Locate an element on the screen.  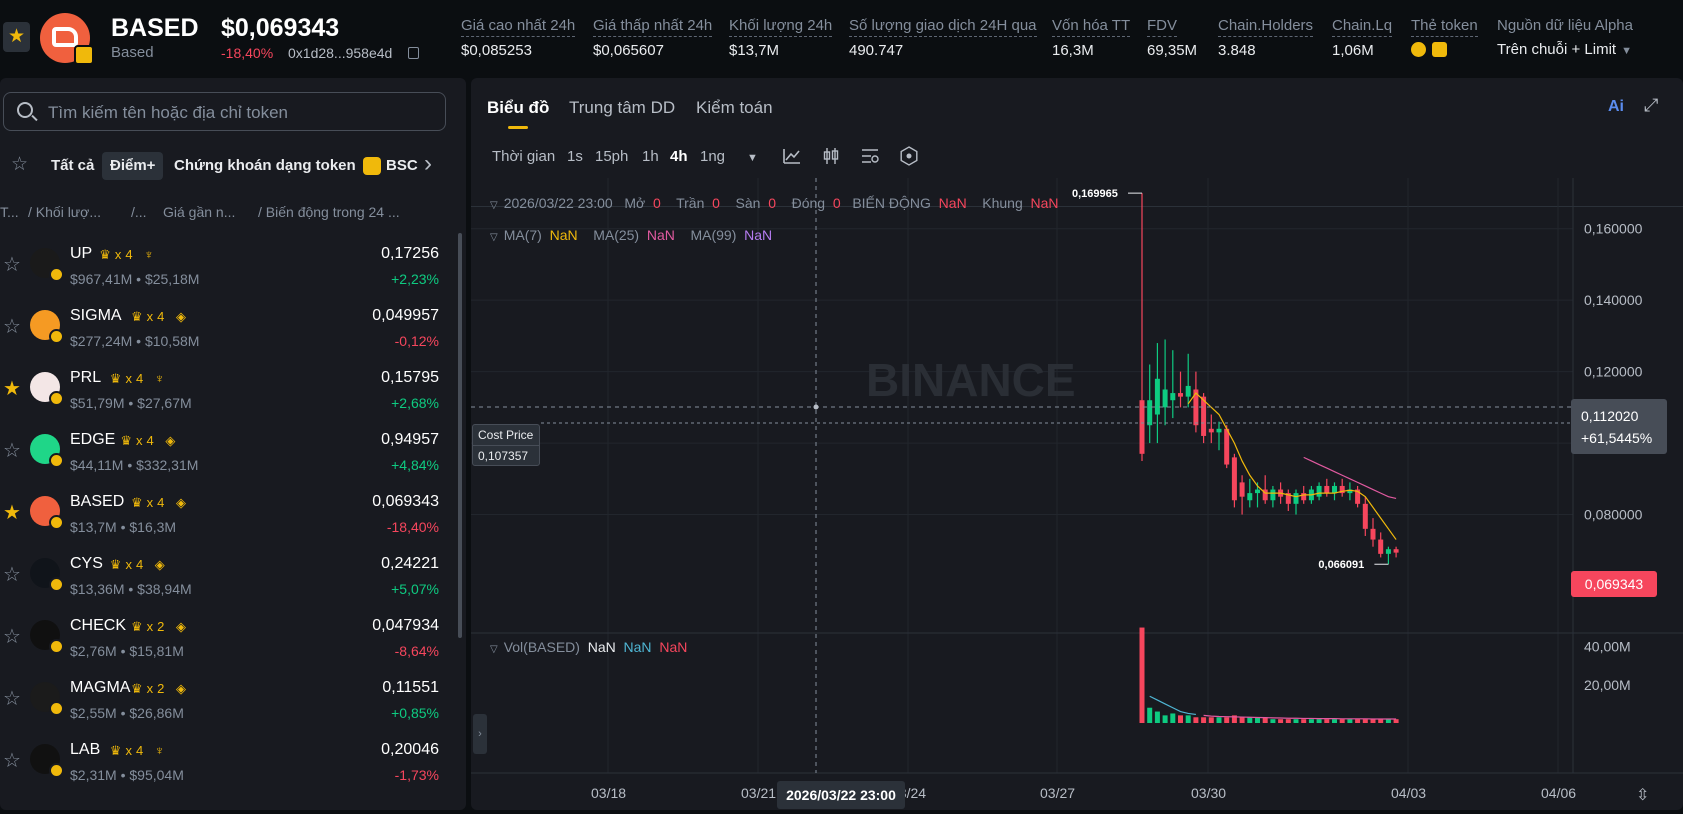
vol-tick-label-1: 20,00M is located at coordinates (1607, 685).